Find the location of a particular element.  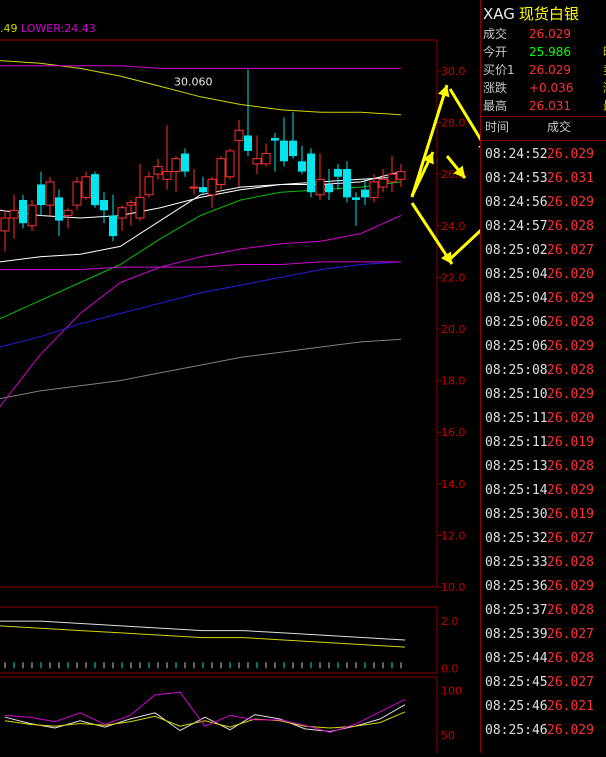

y-tick-label: 30.0 is located at coordinates (453, 71).